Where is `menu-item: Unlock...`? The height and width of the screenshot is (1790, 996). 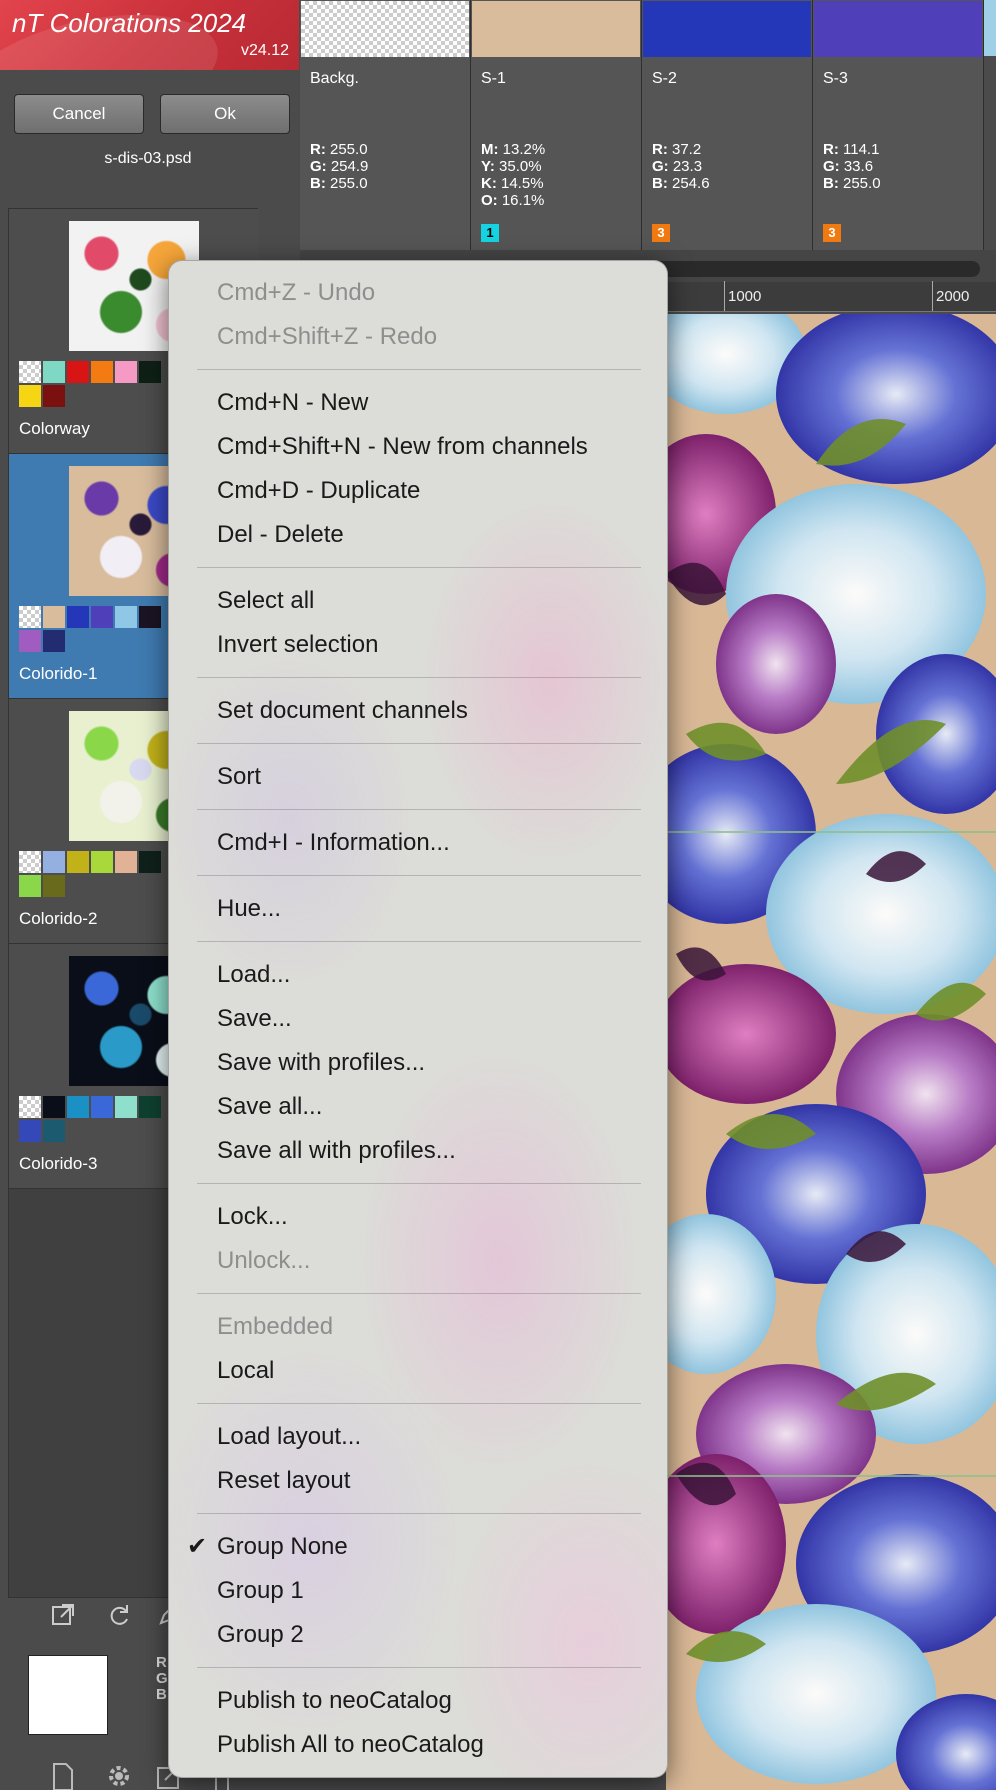 menu-item: Unlock... is located at coordinates (264, 1260).